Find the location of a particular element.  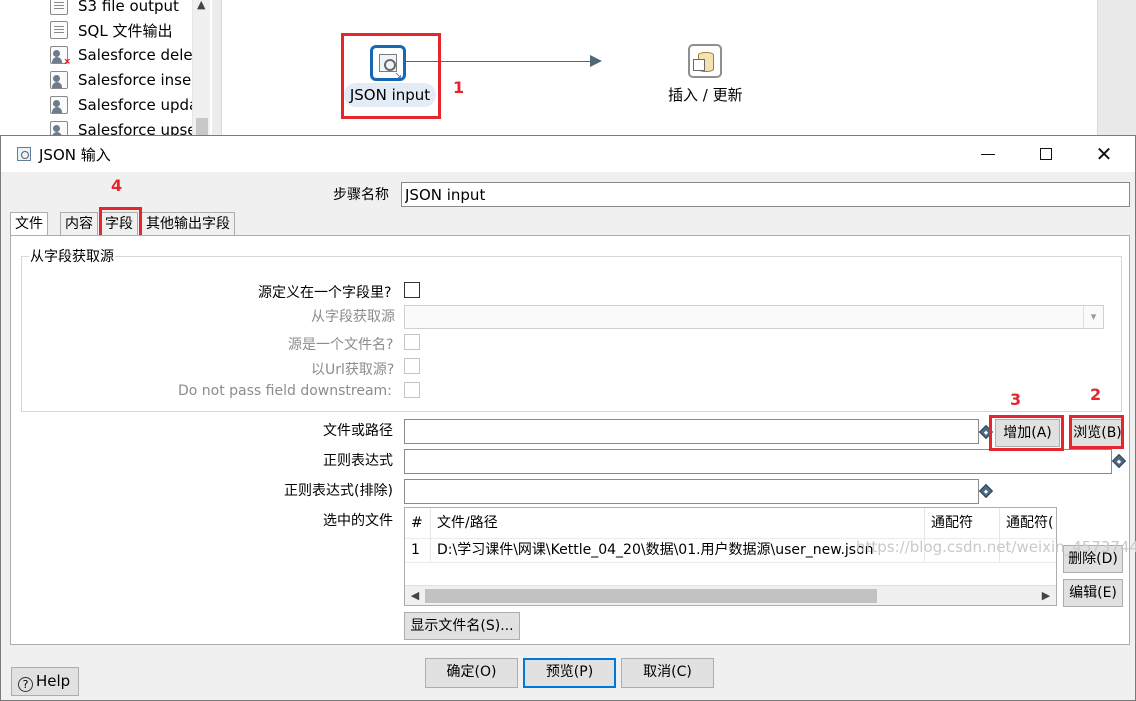

minimize-icon is located at coordinates (988, 154).